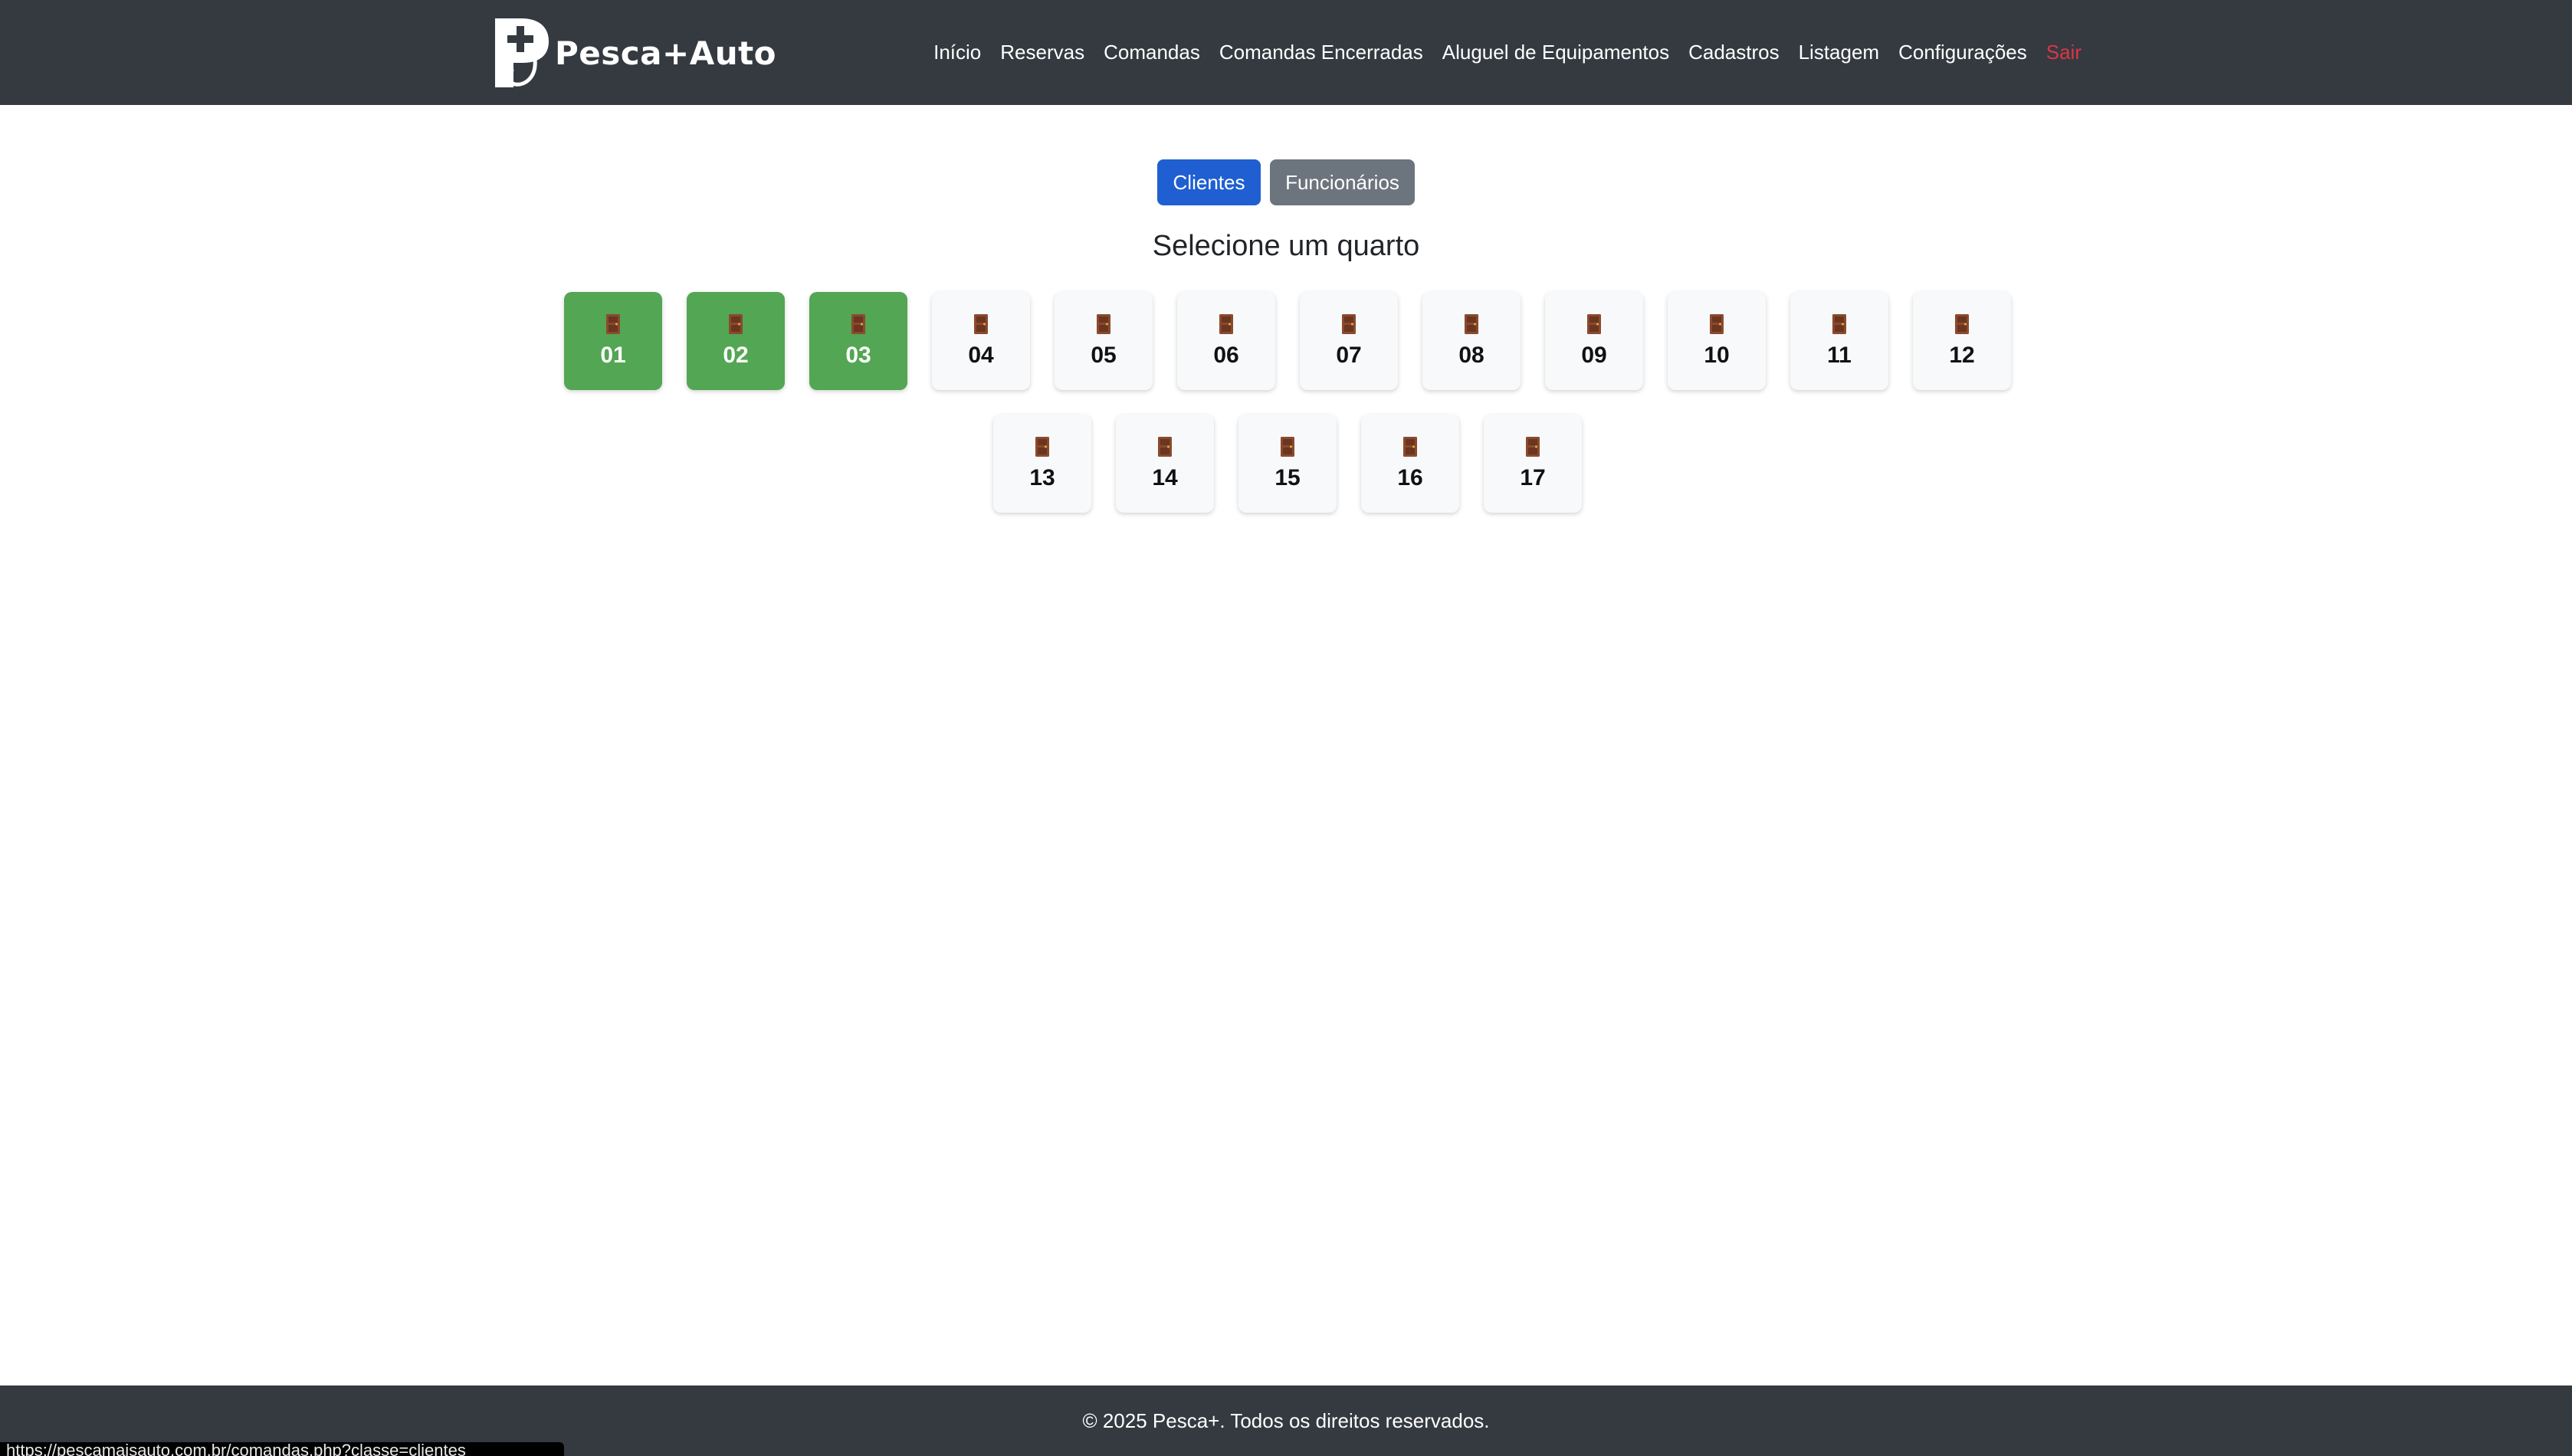  What do you see at coordinates (957, 52) in the screenshot?
I see `nav-inicio: Início` at bounding box center [957, 52].